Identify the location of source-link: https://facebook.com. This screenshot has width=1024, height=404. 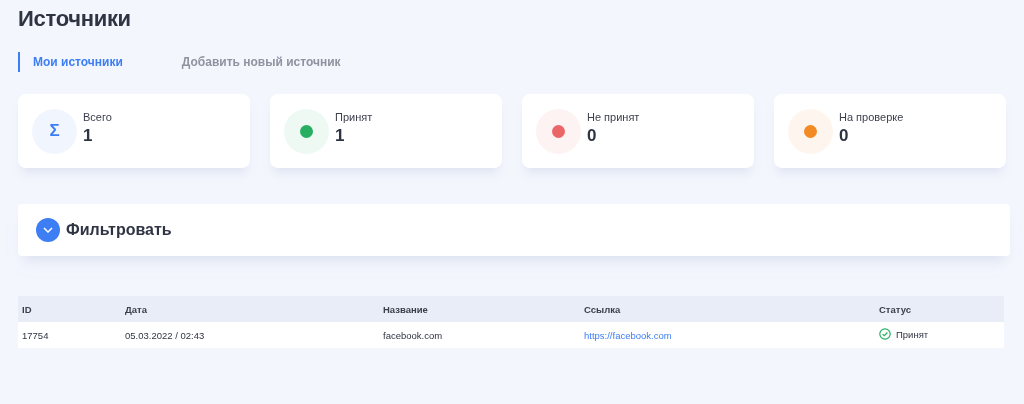
(628, 335).